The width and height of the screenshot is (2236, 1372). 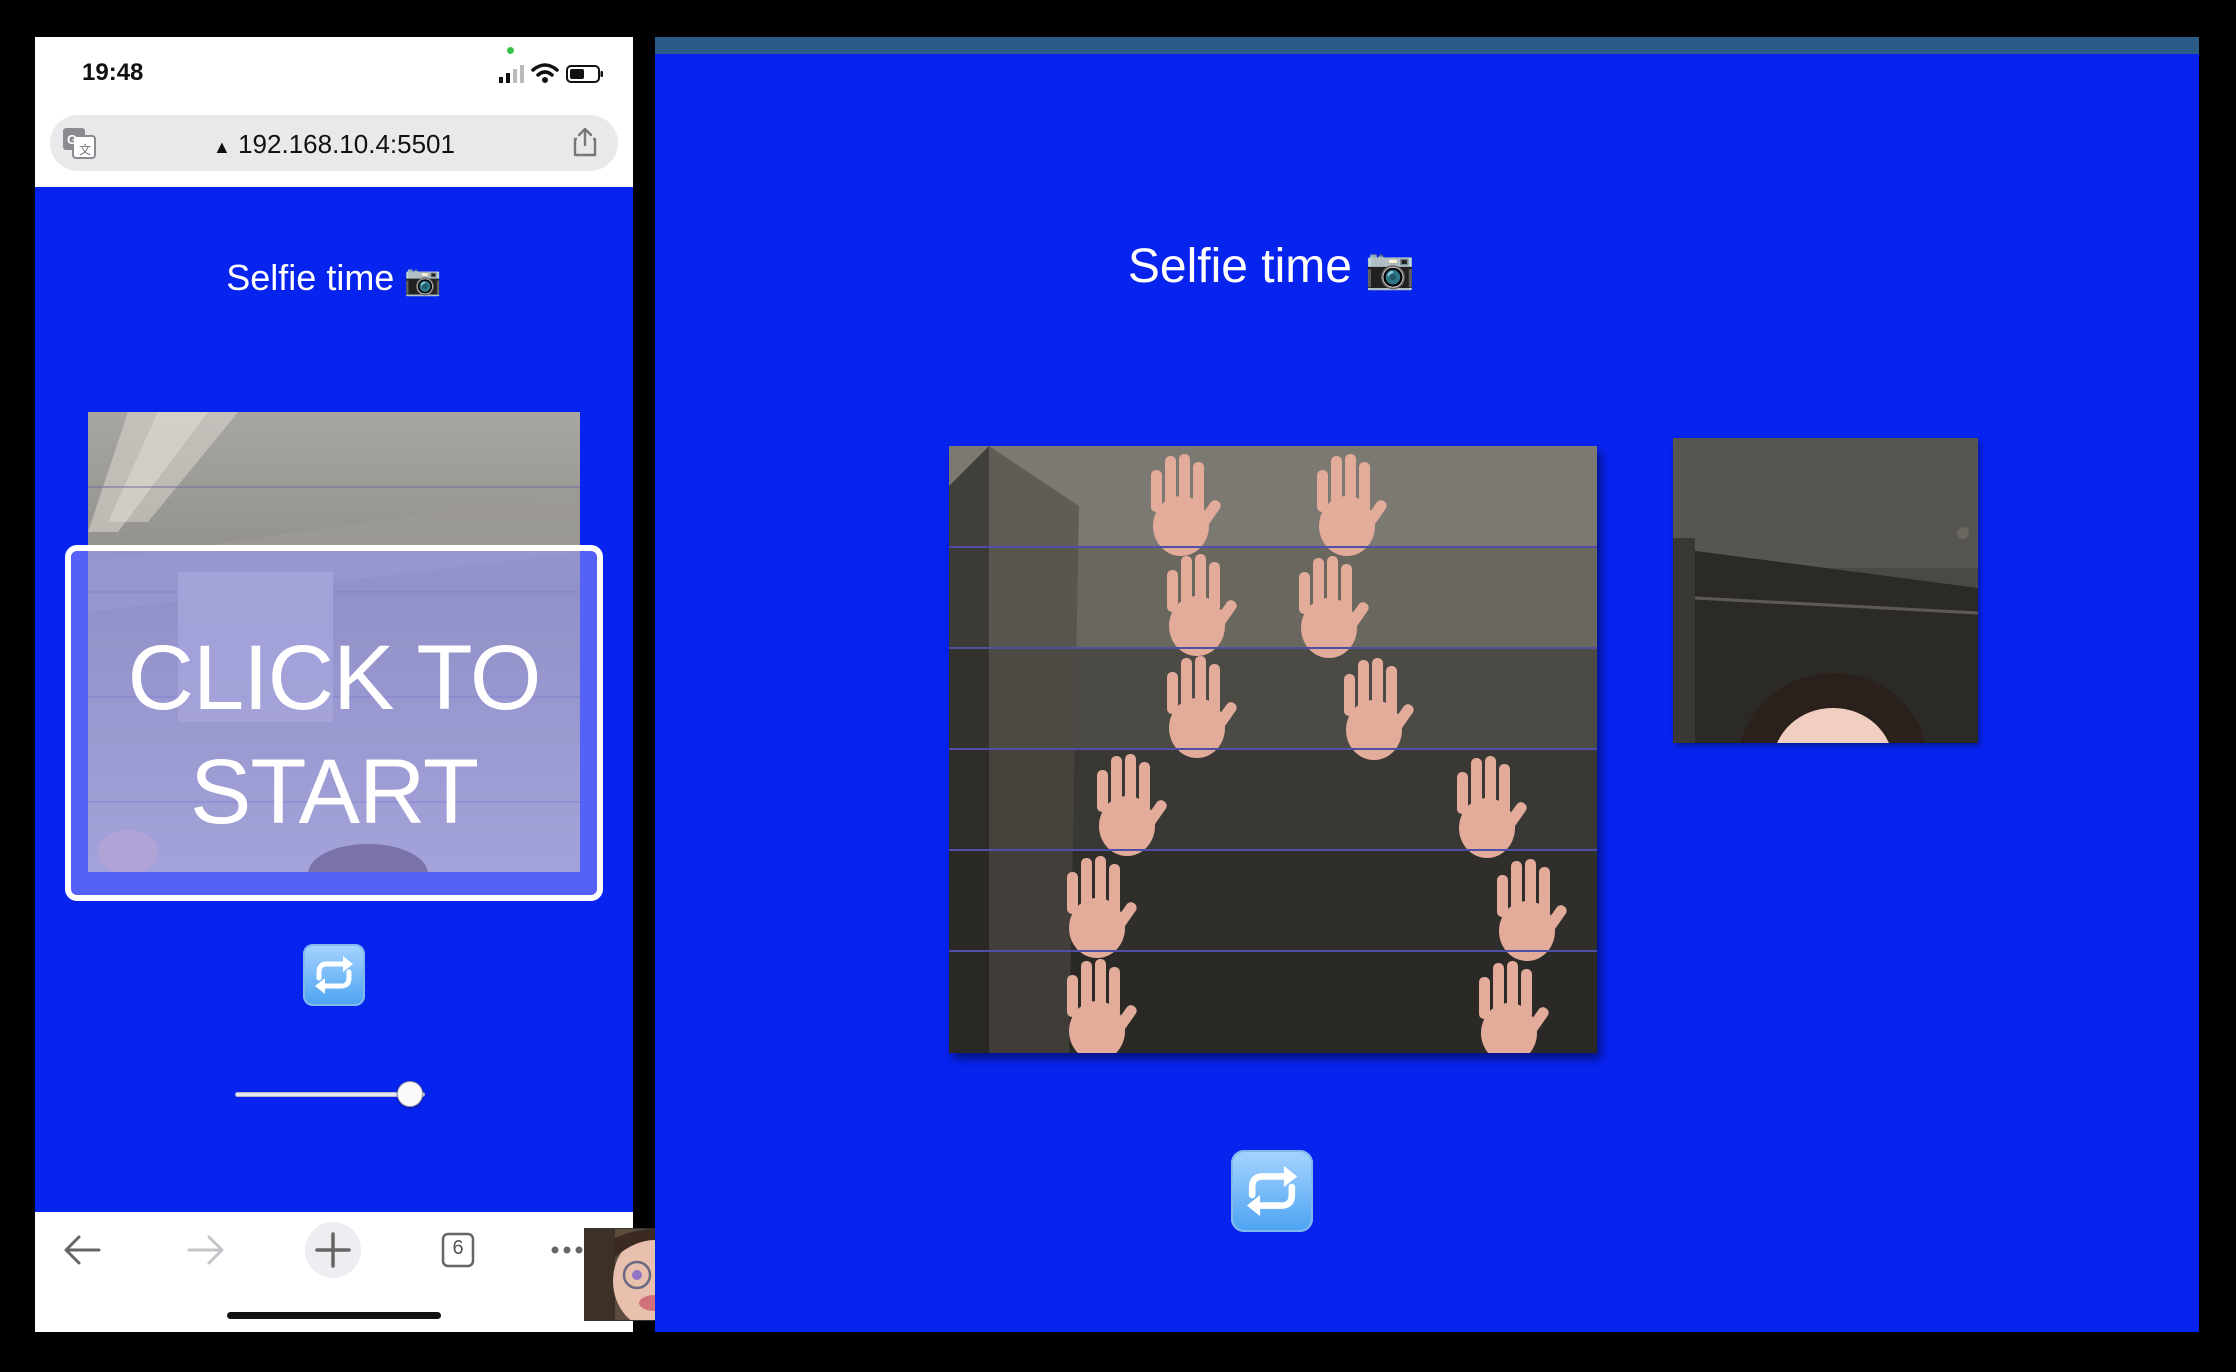 I want to click on filter-slider, so click(x=335, y=1094).